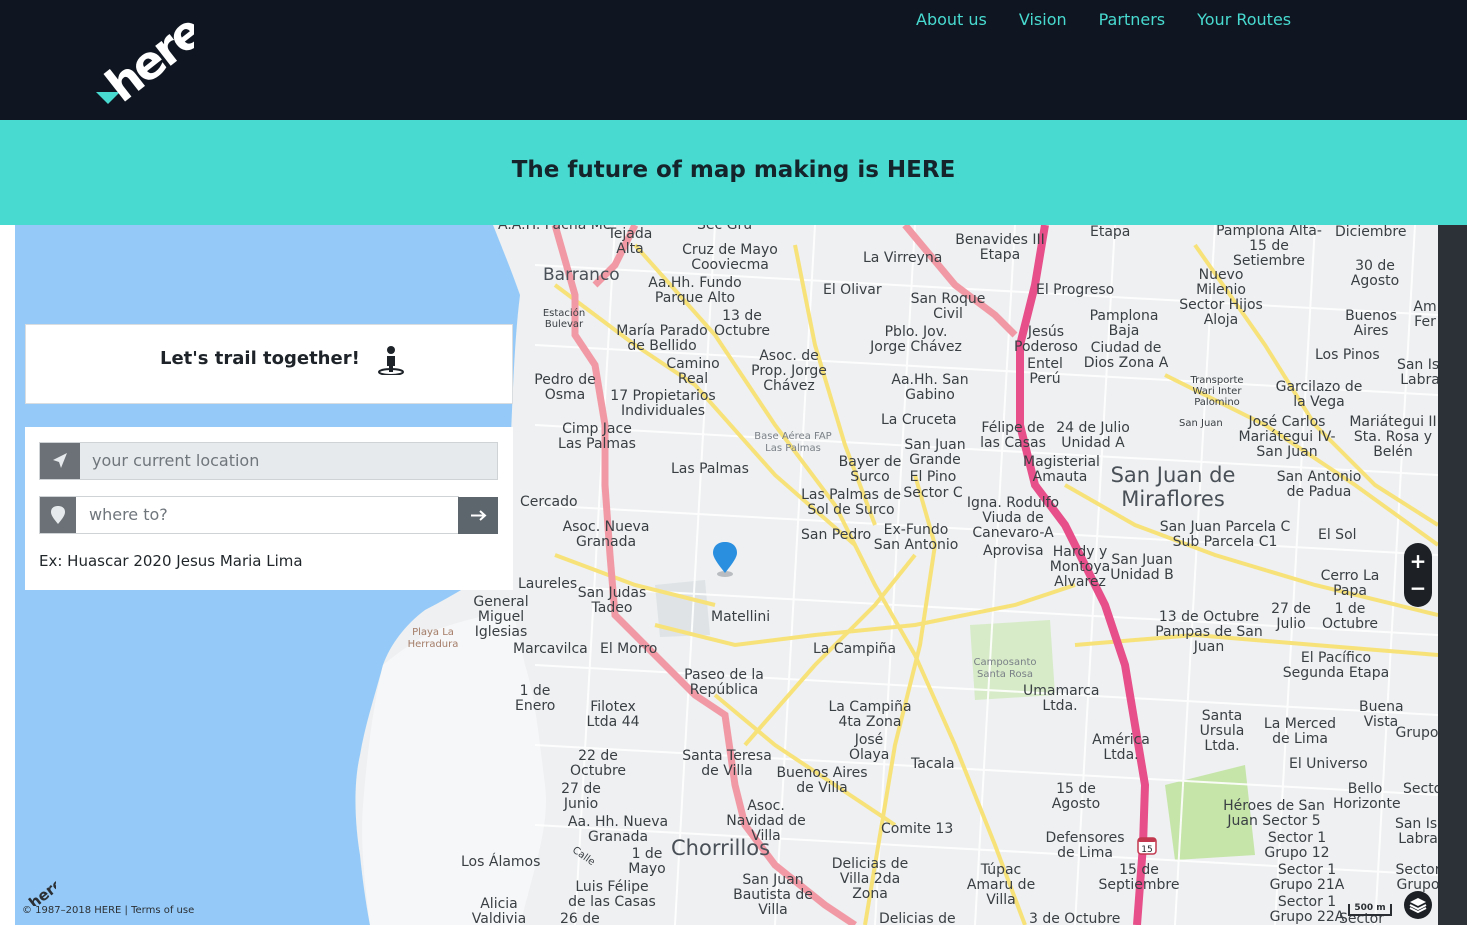  What do you see at coordinates (612, 894) in the screenshot?
I see `map-label: Luis Félipe de las Casas` at bounding box center [612, 894].